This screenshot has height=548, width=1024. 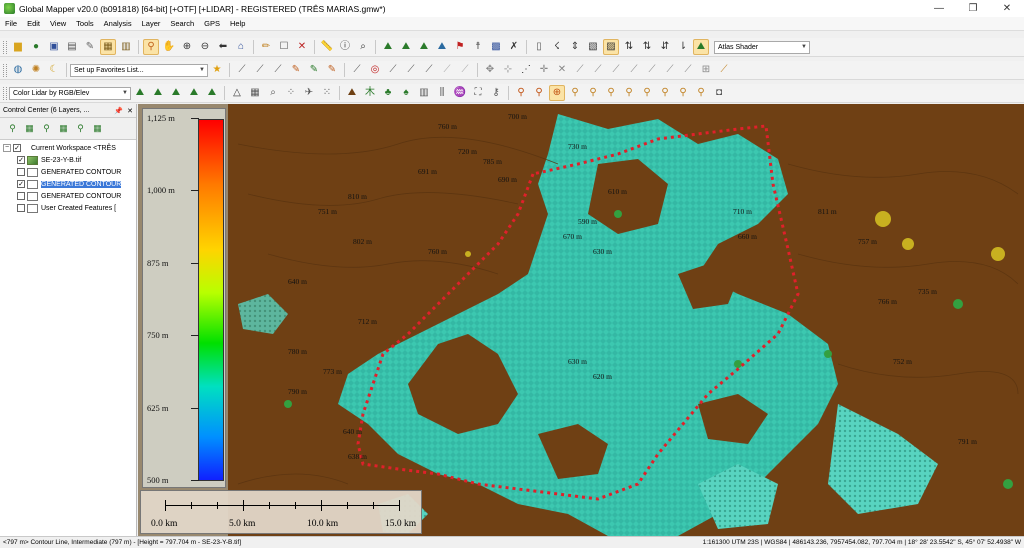 I want to click on star-icon: ★, so click(x=217, y=70).